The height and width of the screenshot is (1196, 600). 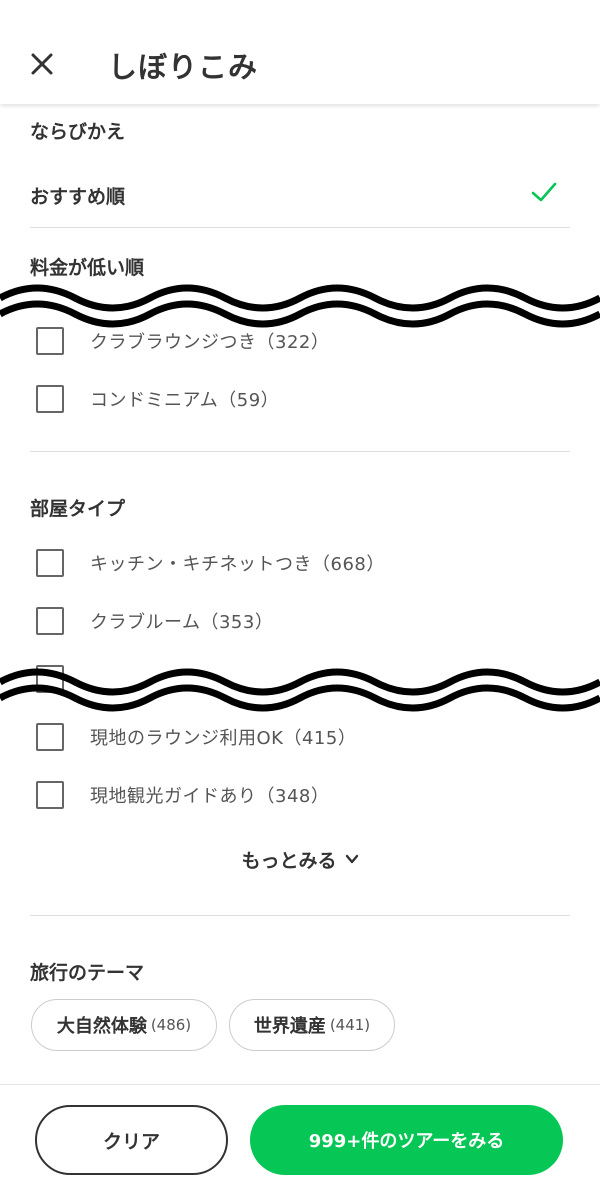 I want to click on clear-button: クリア, so click(x=131, y=1140).